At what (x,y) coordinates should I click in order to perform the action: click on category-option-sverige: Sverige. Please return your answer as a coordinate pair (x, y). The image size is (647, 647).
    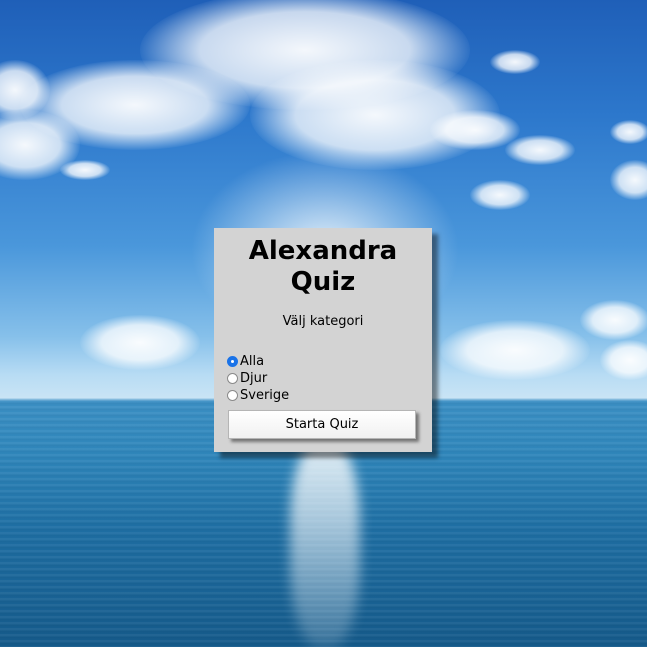
    Looking at the image, I should click on (322, 395).